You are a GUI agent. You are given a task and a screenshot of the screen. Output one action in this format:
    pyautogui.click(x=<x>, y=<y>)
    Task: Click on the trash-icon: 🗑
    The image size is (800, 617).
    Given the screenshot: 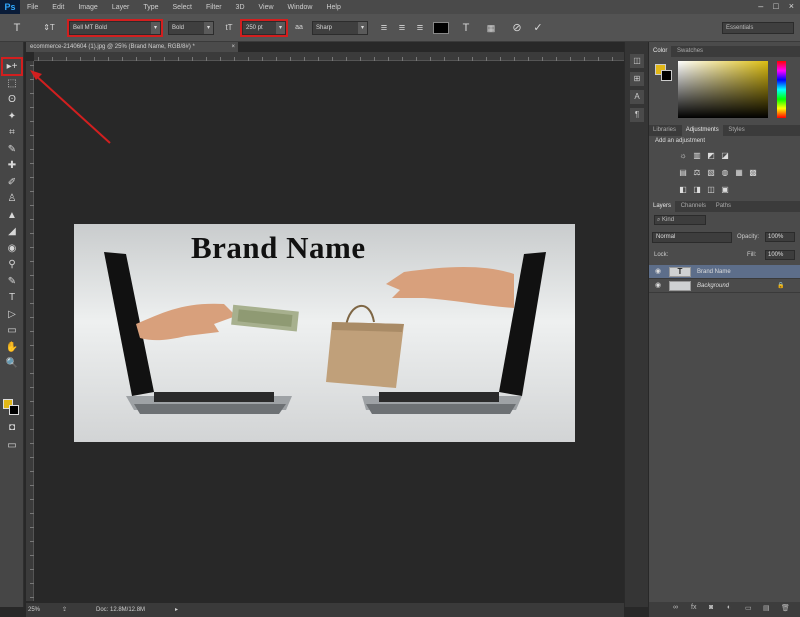 What is the action you would take?
    pyautogui.click(x=785, y=608)
    